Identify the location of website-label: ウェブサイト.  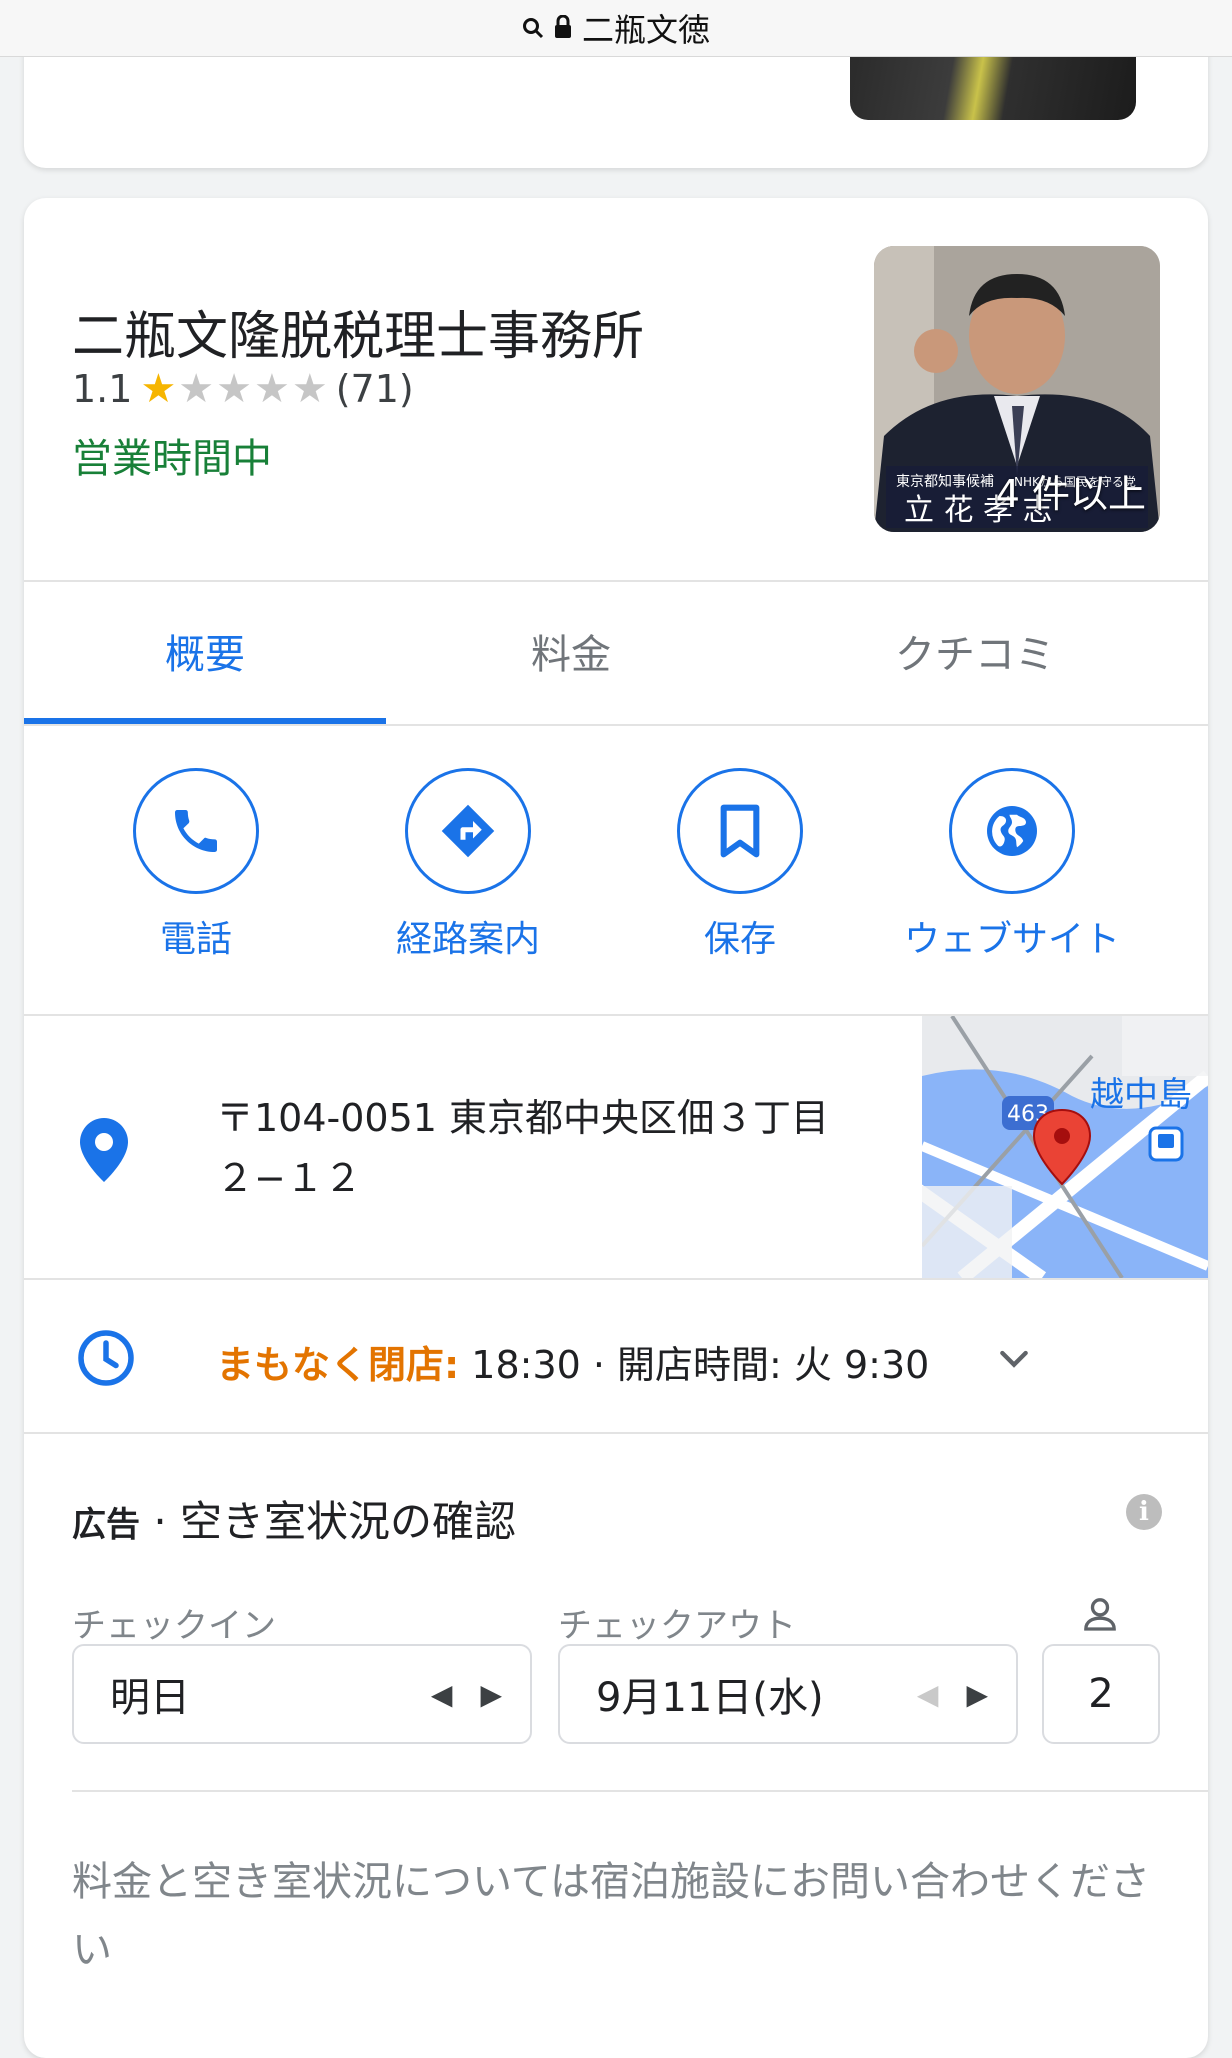
(1011, 939).